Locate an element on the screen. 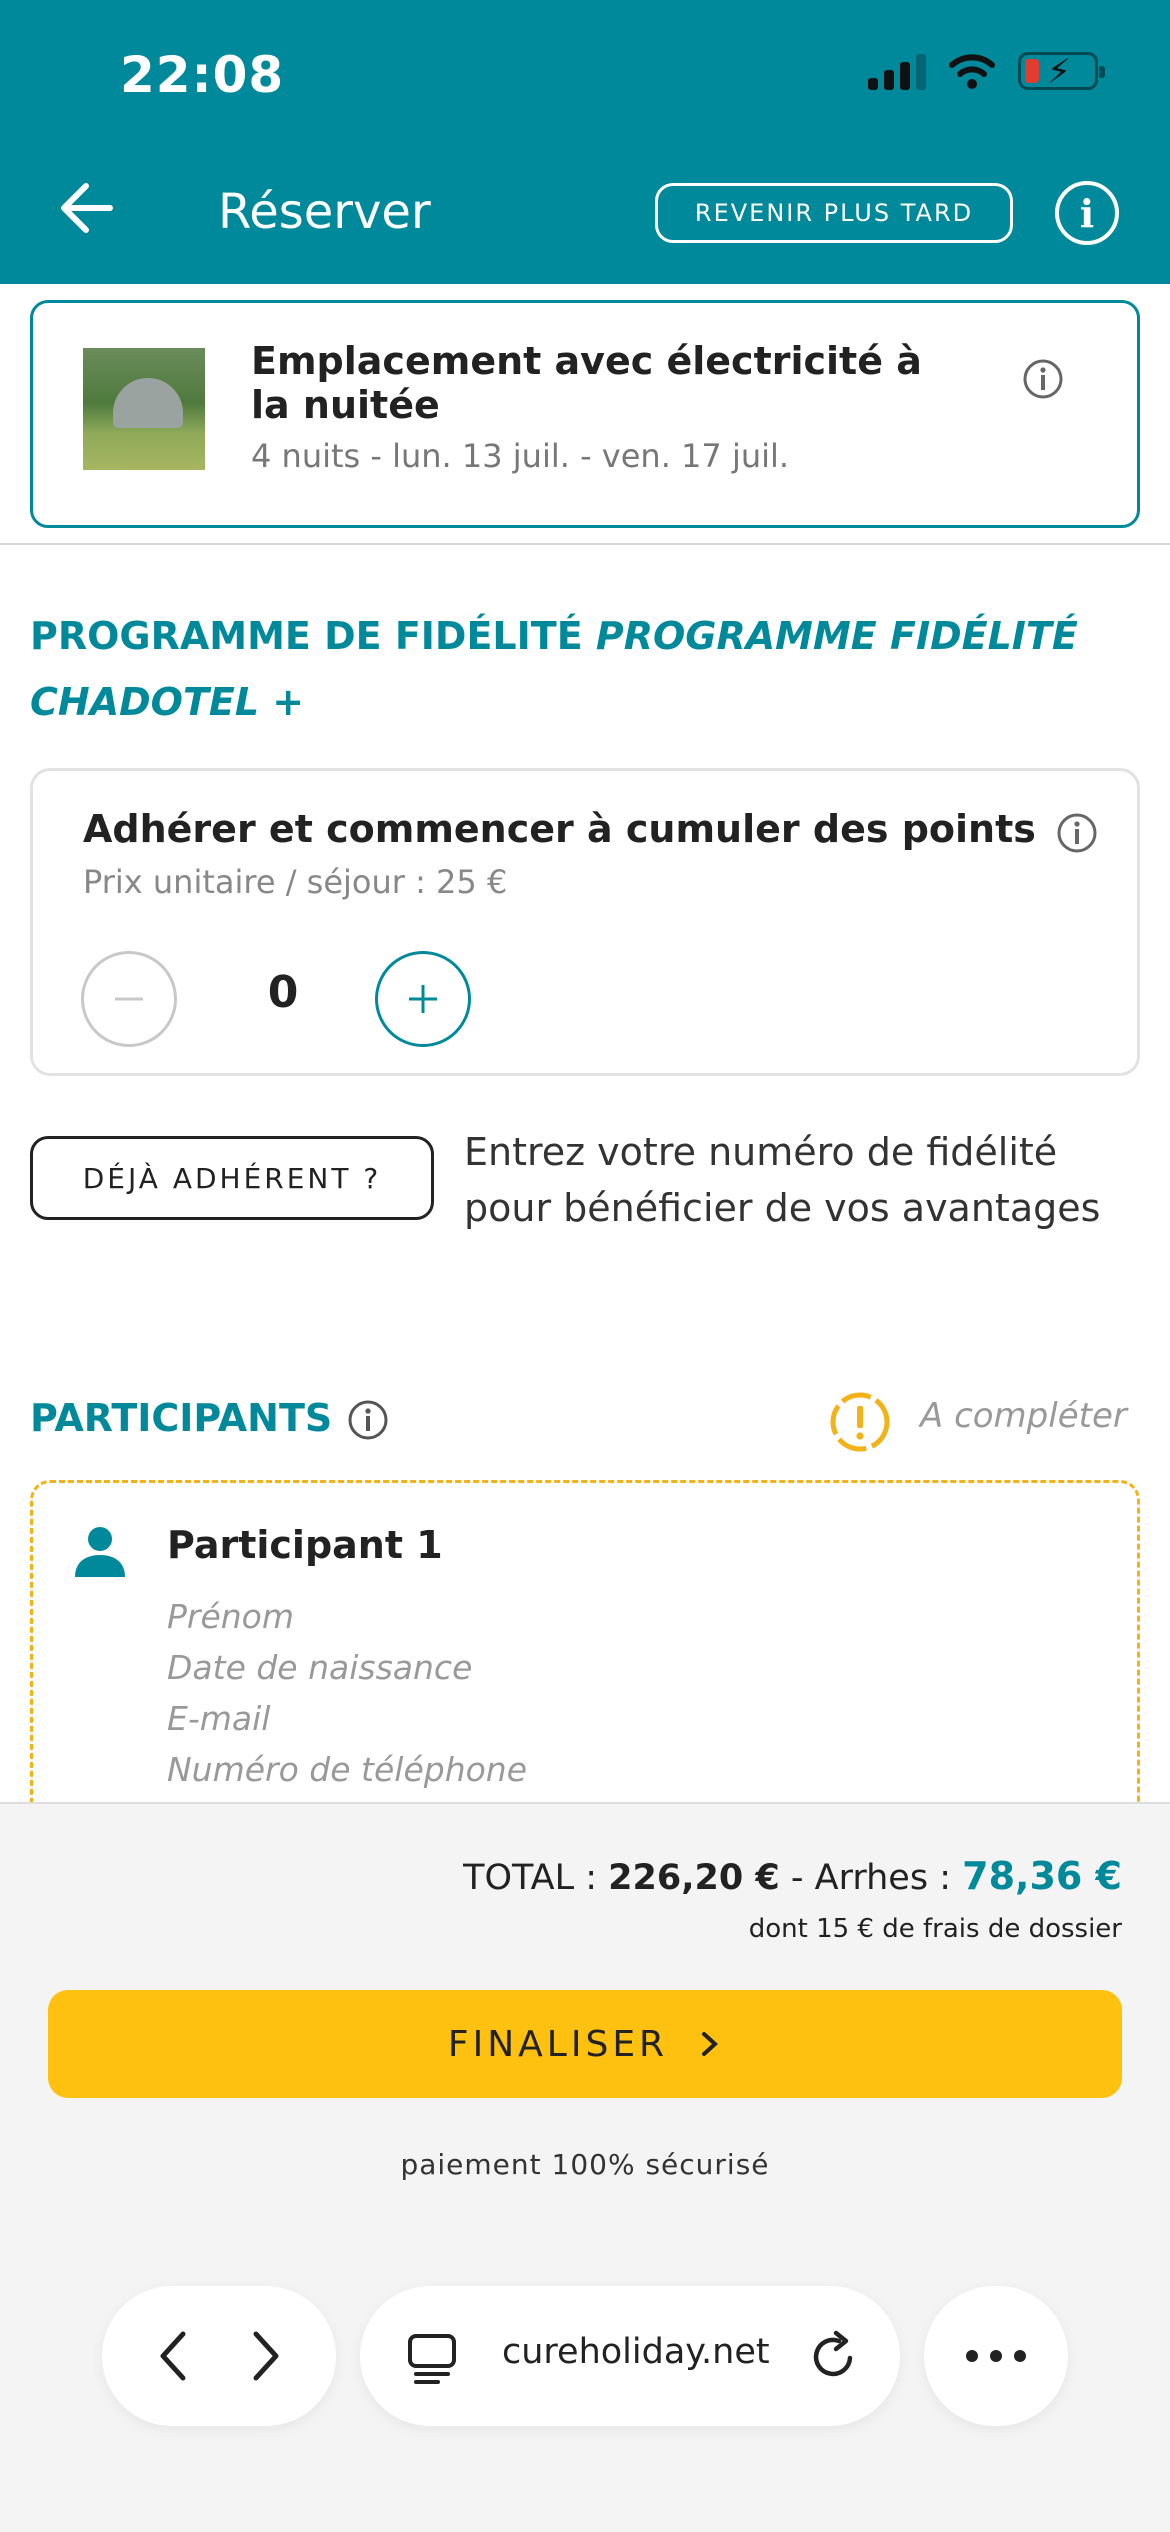 The height and width of the screenshot is (2532, 1170). person-icon is located at coordinates (100, 1552).